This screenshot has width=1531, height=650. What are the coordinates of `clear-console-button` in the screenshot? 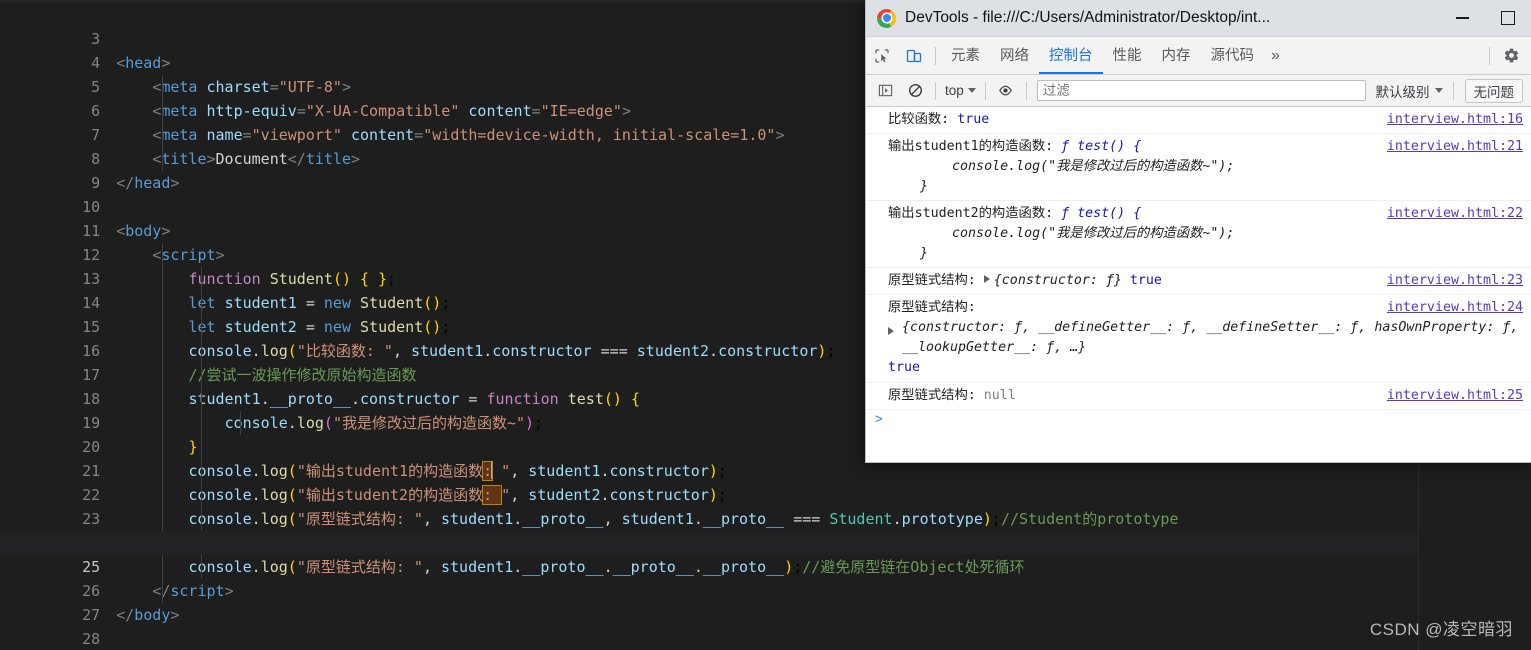 It's located at (915, 91).